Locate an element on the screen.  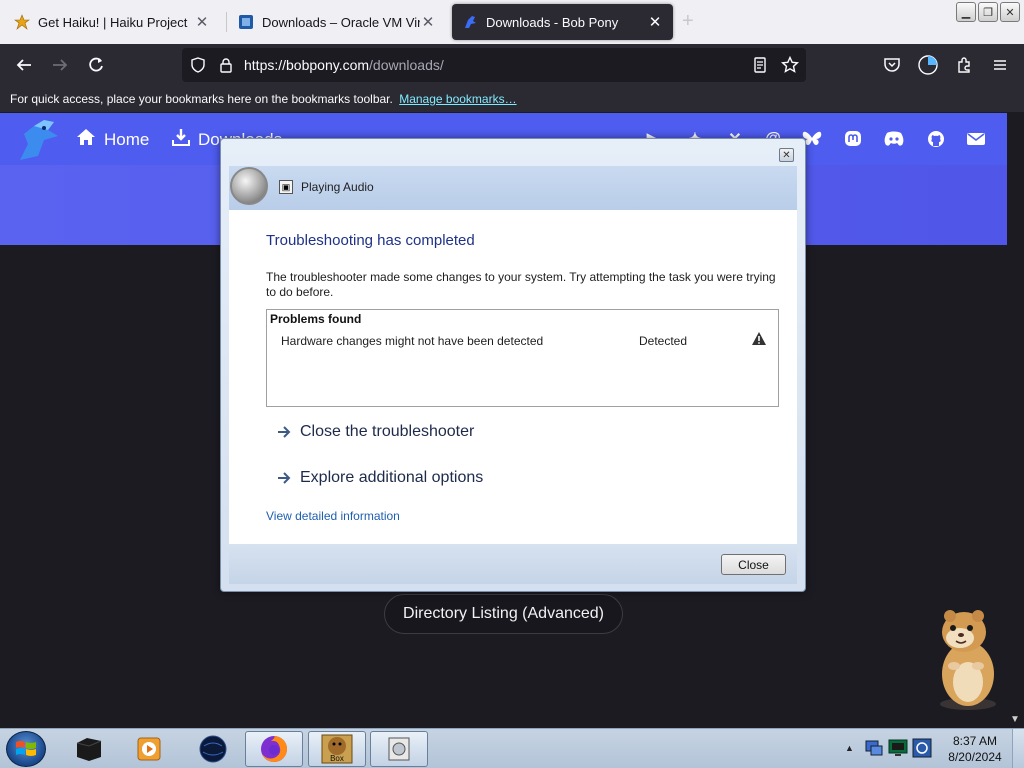
pocket-icon is located at coordinates (892, 65).